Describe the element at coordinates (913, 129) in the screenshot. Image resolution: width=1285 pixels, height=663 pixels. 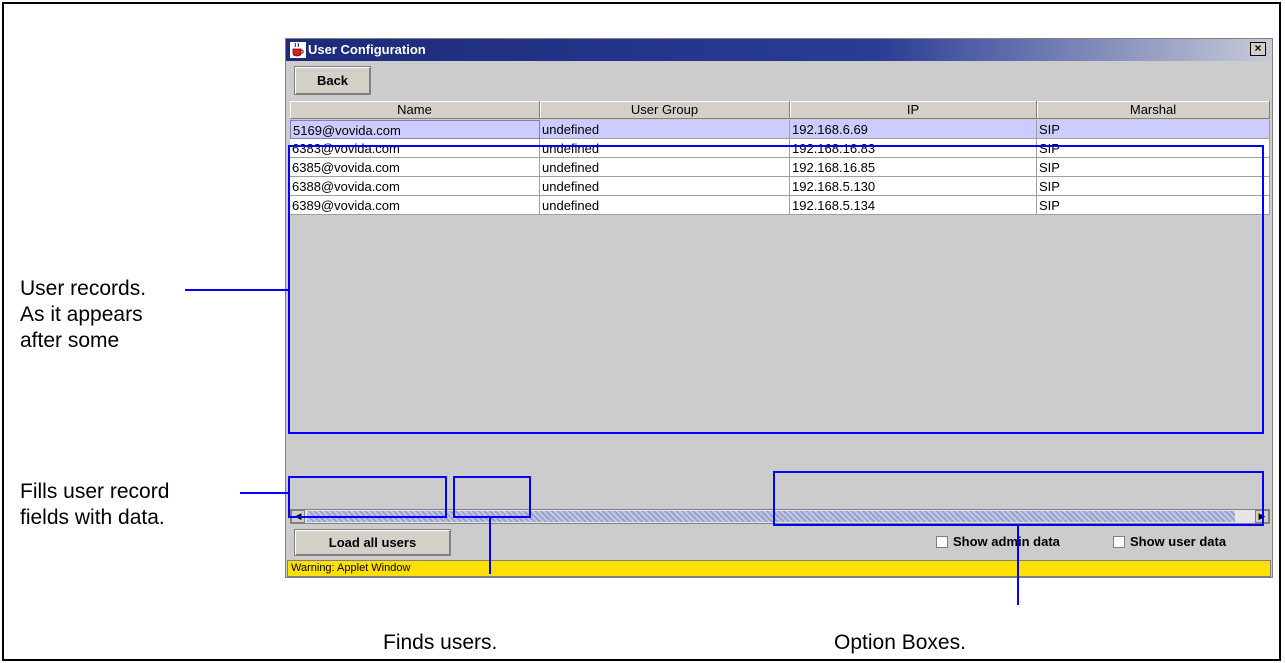
I see `cell-ip: 192.168.6.69` at that location.